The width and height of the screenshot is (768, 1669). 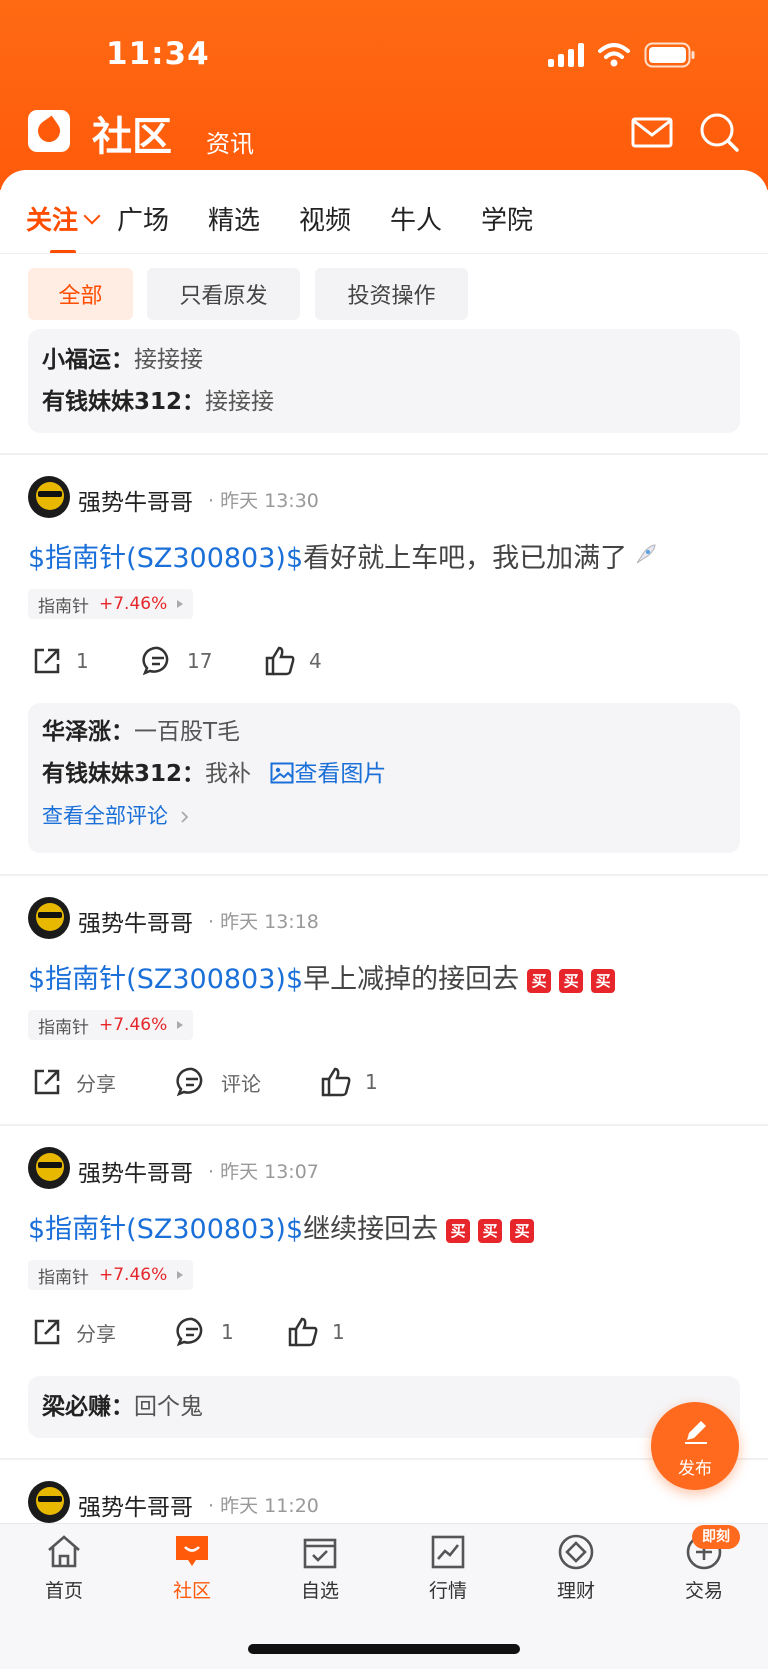 I want to click on mail-icon, so click(x=652, y=132).